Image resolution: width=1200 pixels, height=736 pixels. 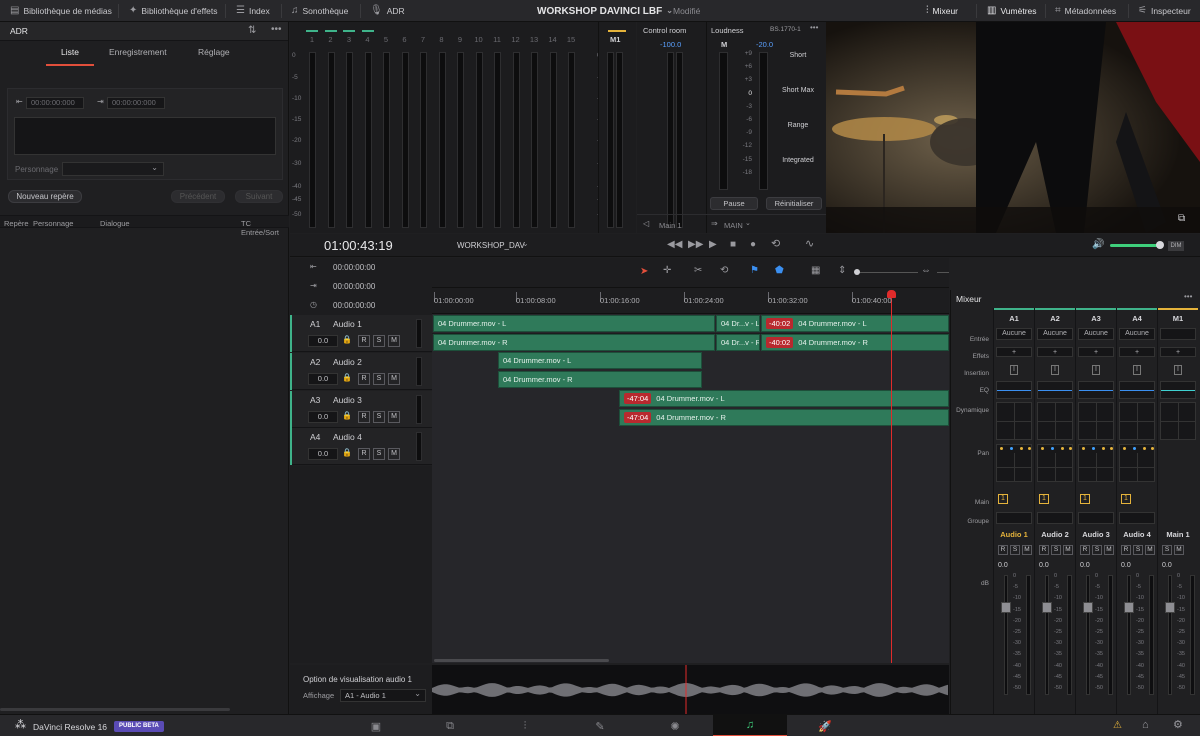 I want to click on dialogue-textarea, so click(x=145, y=136).